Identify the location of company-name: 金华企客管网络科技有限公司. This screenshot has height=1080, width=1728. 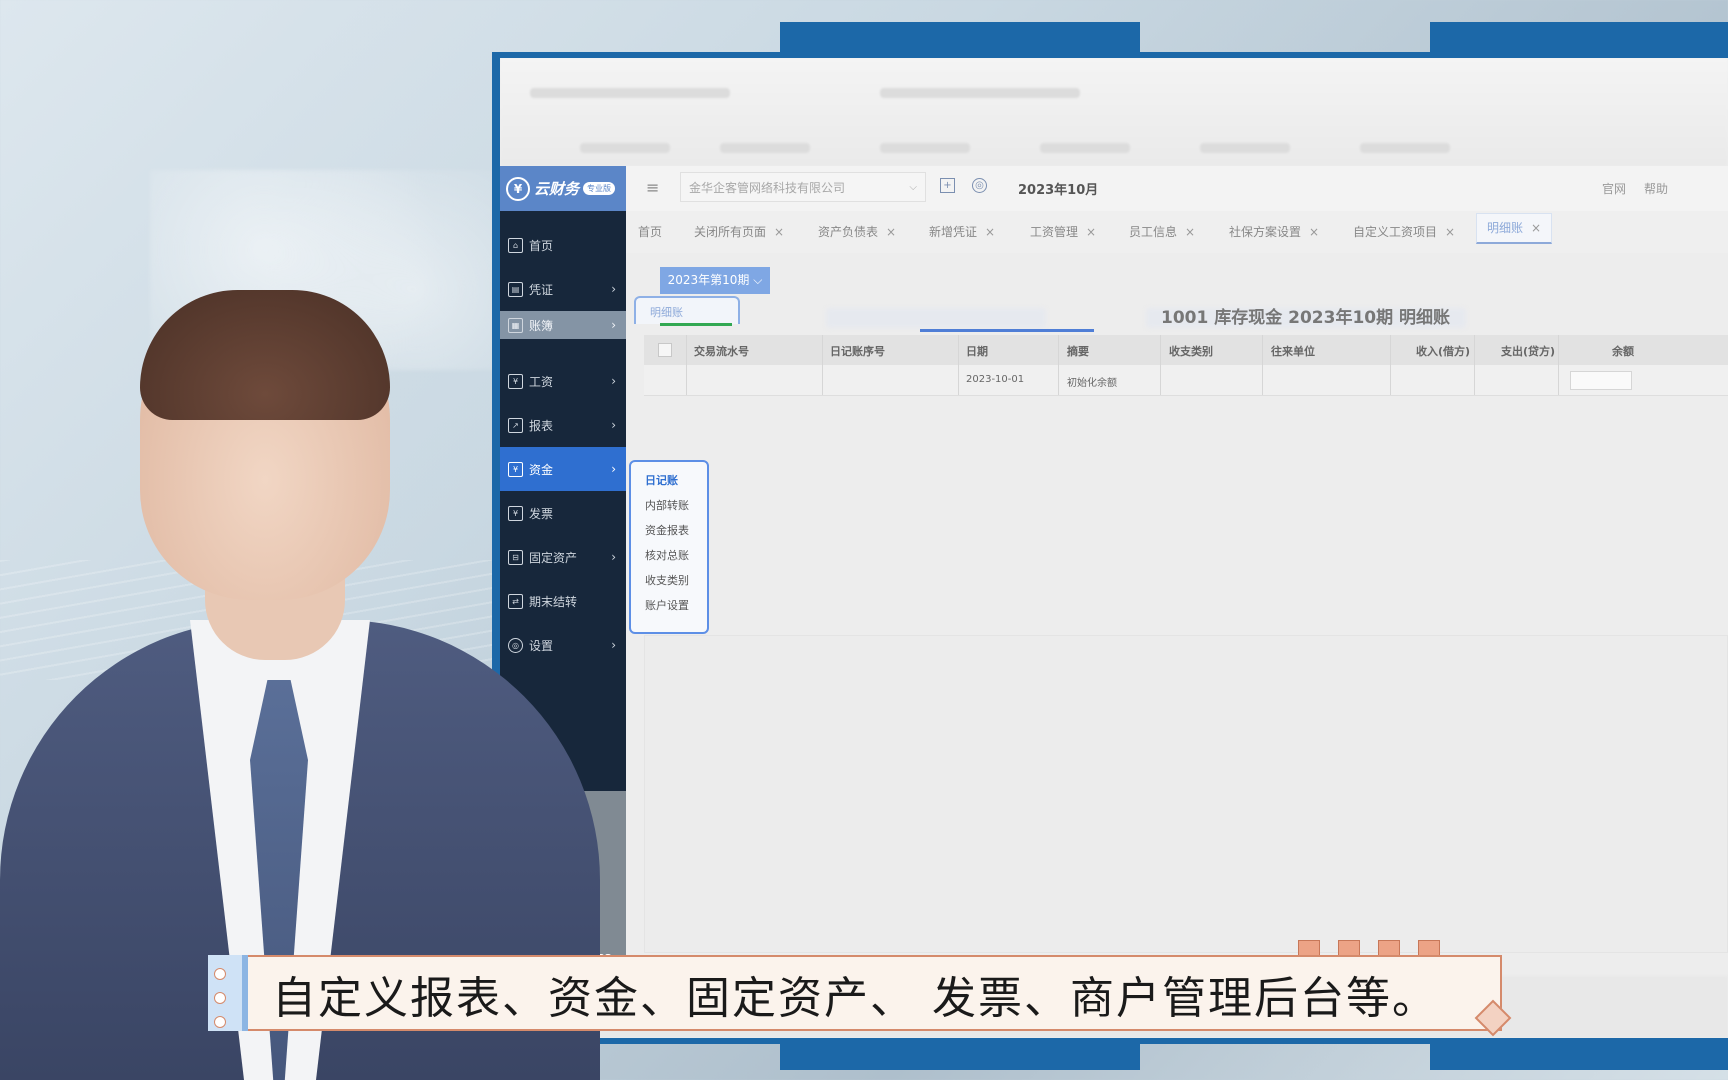
(767, 188).